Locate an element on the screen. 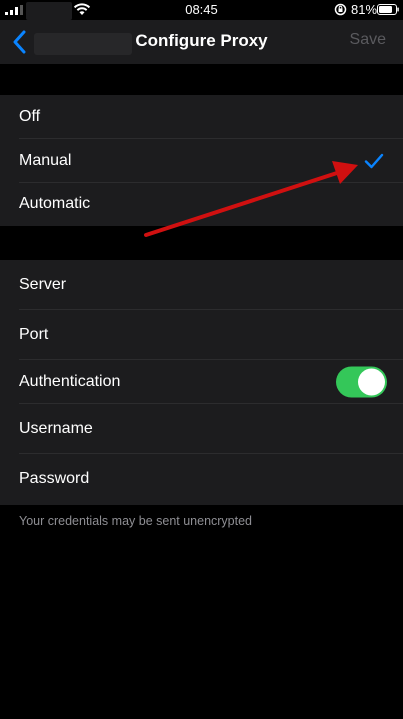 Image resolution: width=403 pixels, height=719 pixels. page-title: Configure Proxy is located at coordinates (201, 40).